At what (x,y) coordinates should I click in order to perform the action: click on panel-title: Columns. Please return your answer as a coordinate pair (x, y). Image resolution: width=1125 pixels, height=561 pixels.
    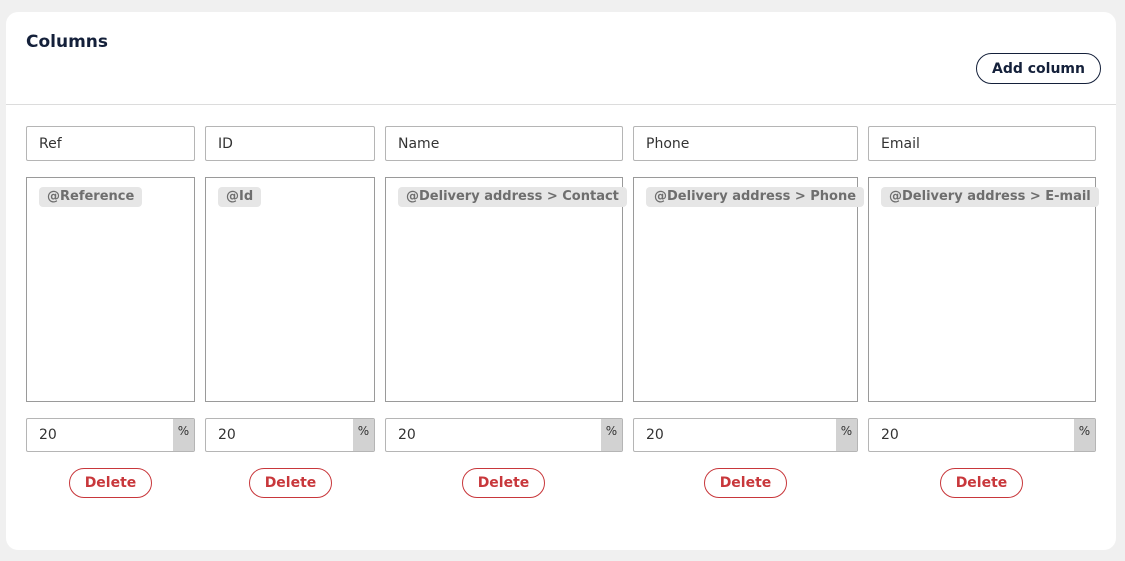
    Looking at the image, I should click on (67, 42).